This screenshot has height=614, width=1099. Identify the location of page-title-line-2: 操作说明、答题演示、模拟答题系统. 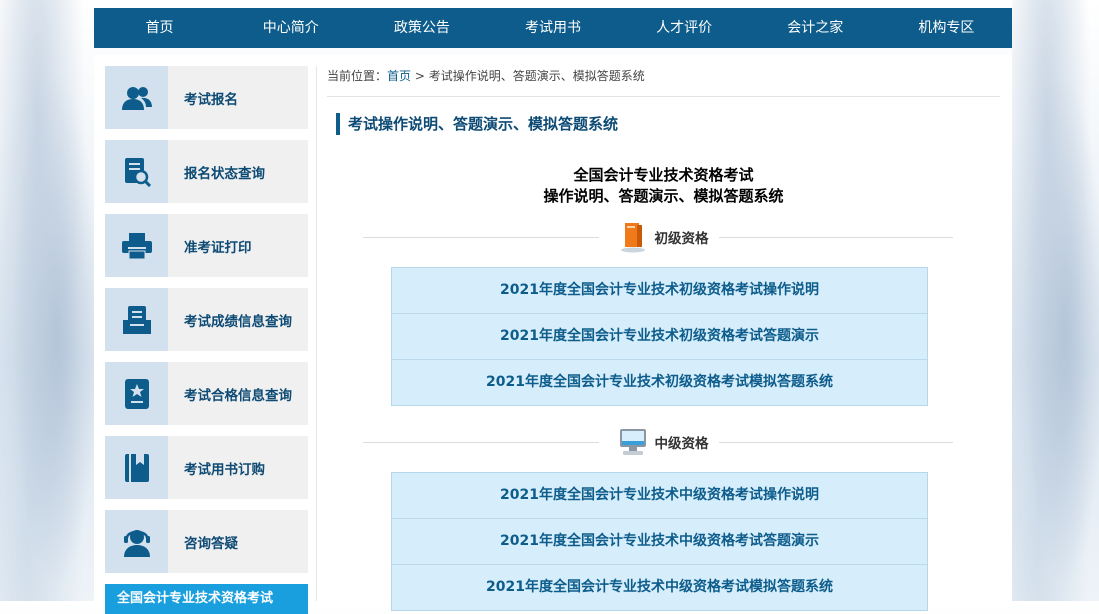
(663, 196).